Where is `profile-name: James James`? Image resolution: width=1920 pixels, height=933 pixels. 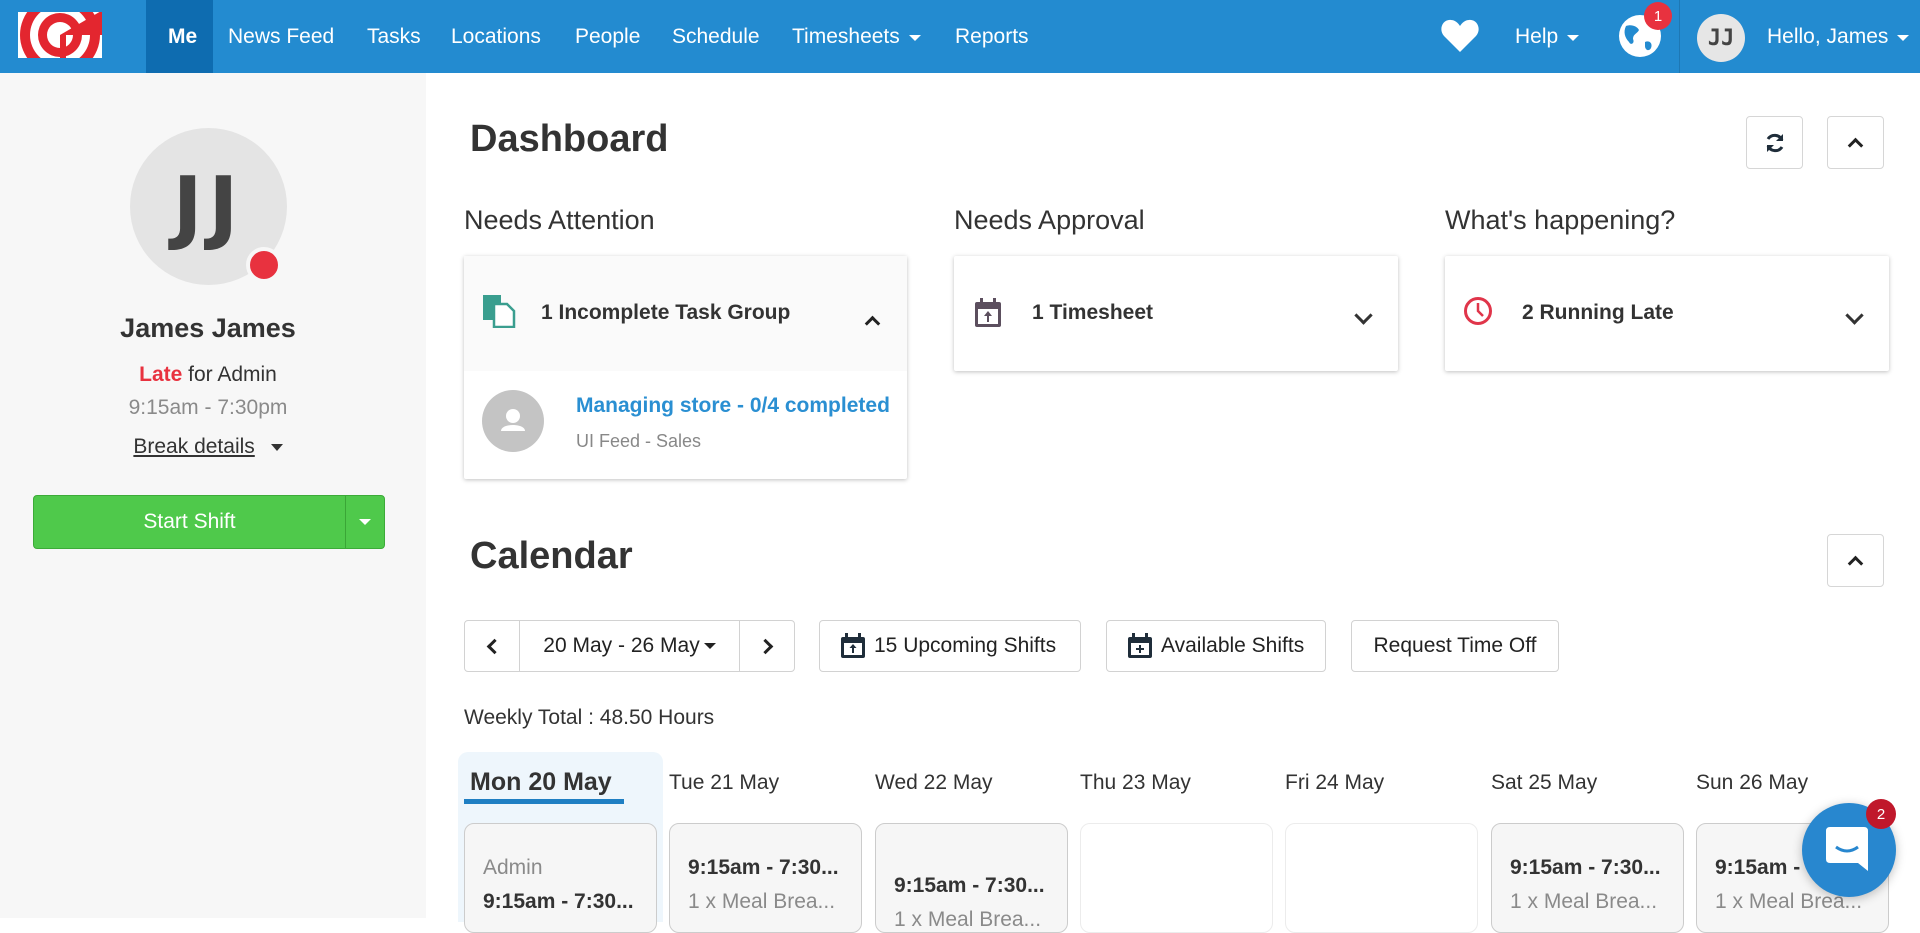
profile-name: James James is located at coordinates (208, 328).